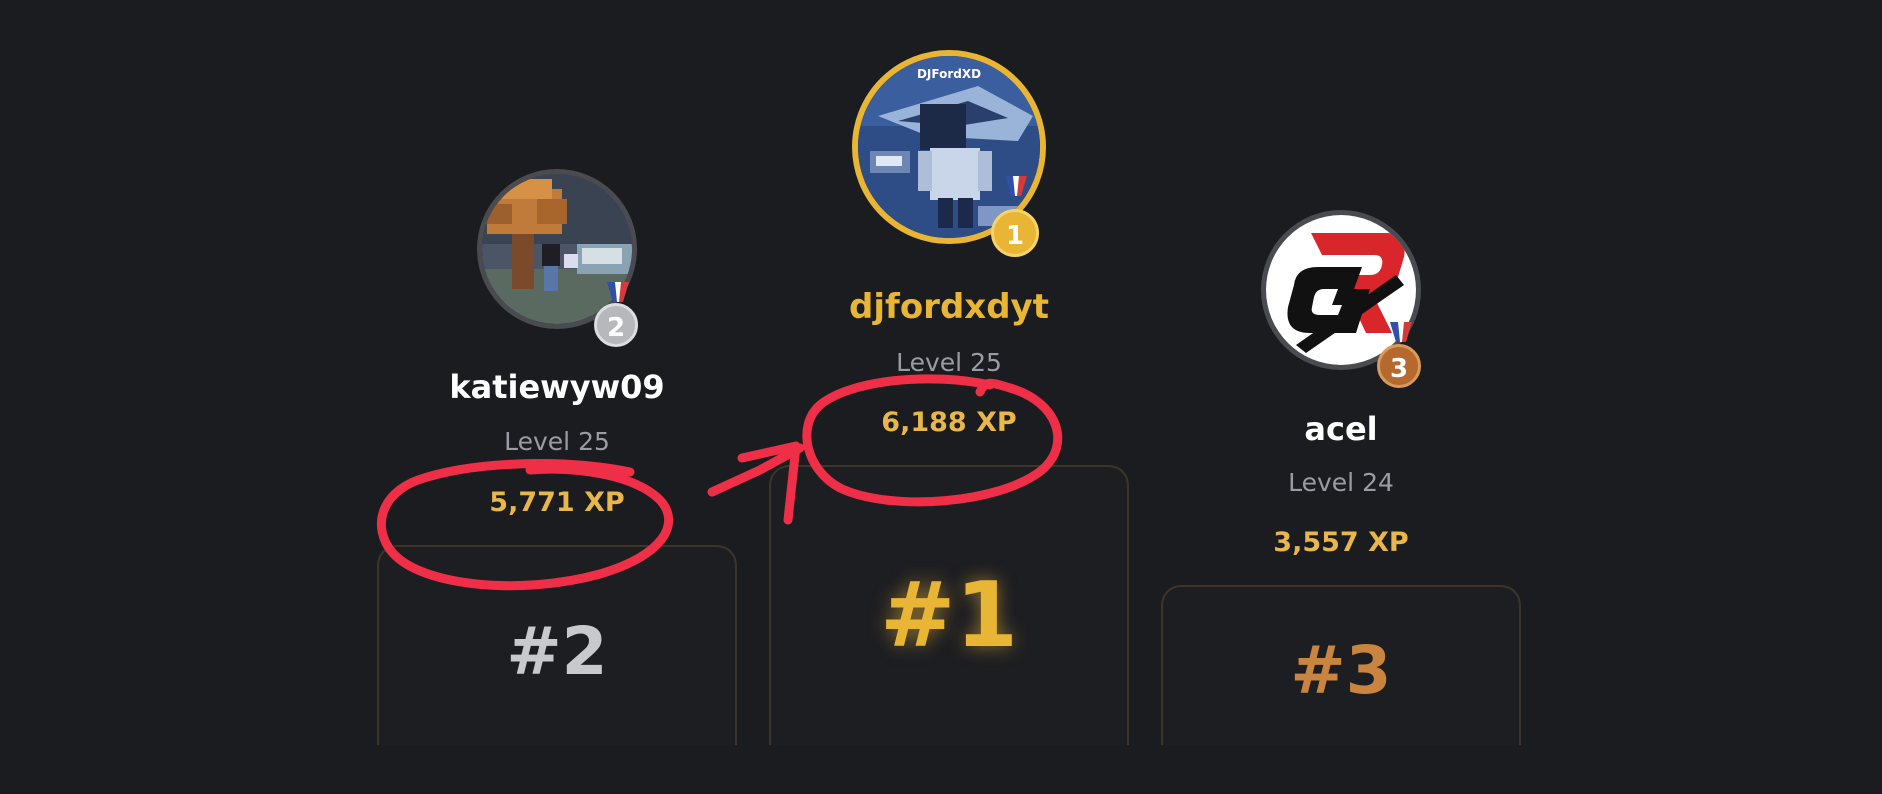 Image resolution: width=1882 pixels, height=794 pixels. Describe the element at coordinates (1341, 482) in the screenshot. I see `level-label: Level 24` at that location.